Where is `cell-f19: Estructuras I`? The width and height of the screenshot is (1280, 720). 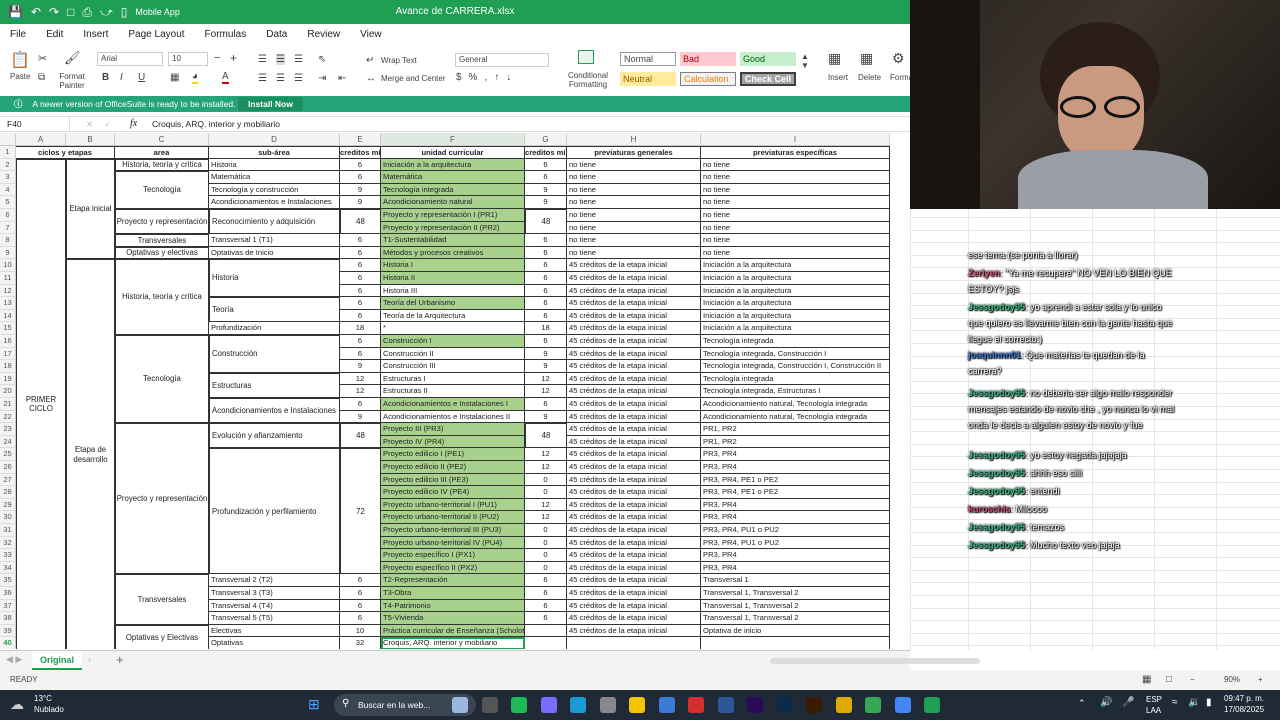 cell-f19: Estructuras I is located at coordinates (453, 379).